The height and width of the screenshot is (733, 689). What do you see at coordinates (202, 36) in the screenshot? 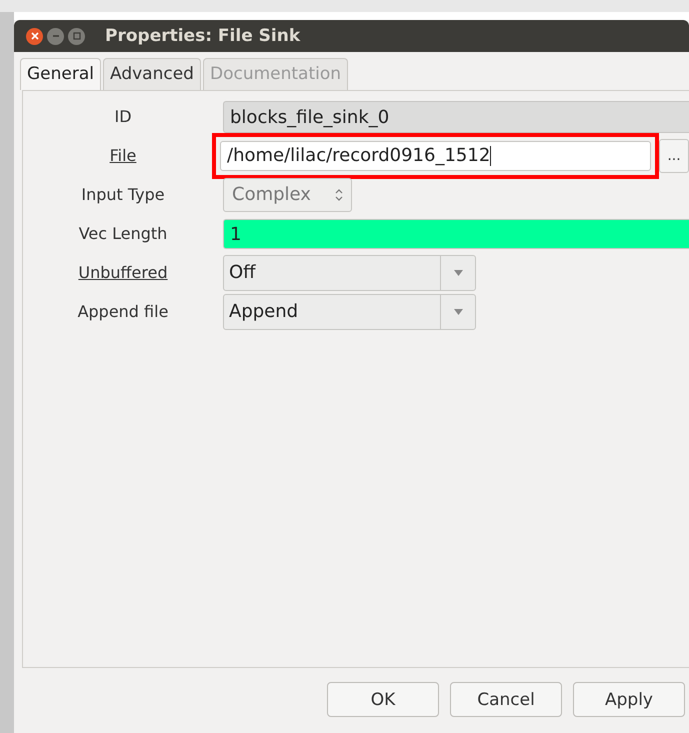
I see `window-title: Properties: File Sink` at bounding box center [202, 36].